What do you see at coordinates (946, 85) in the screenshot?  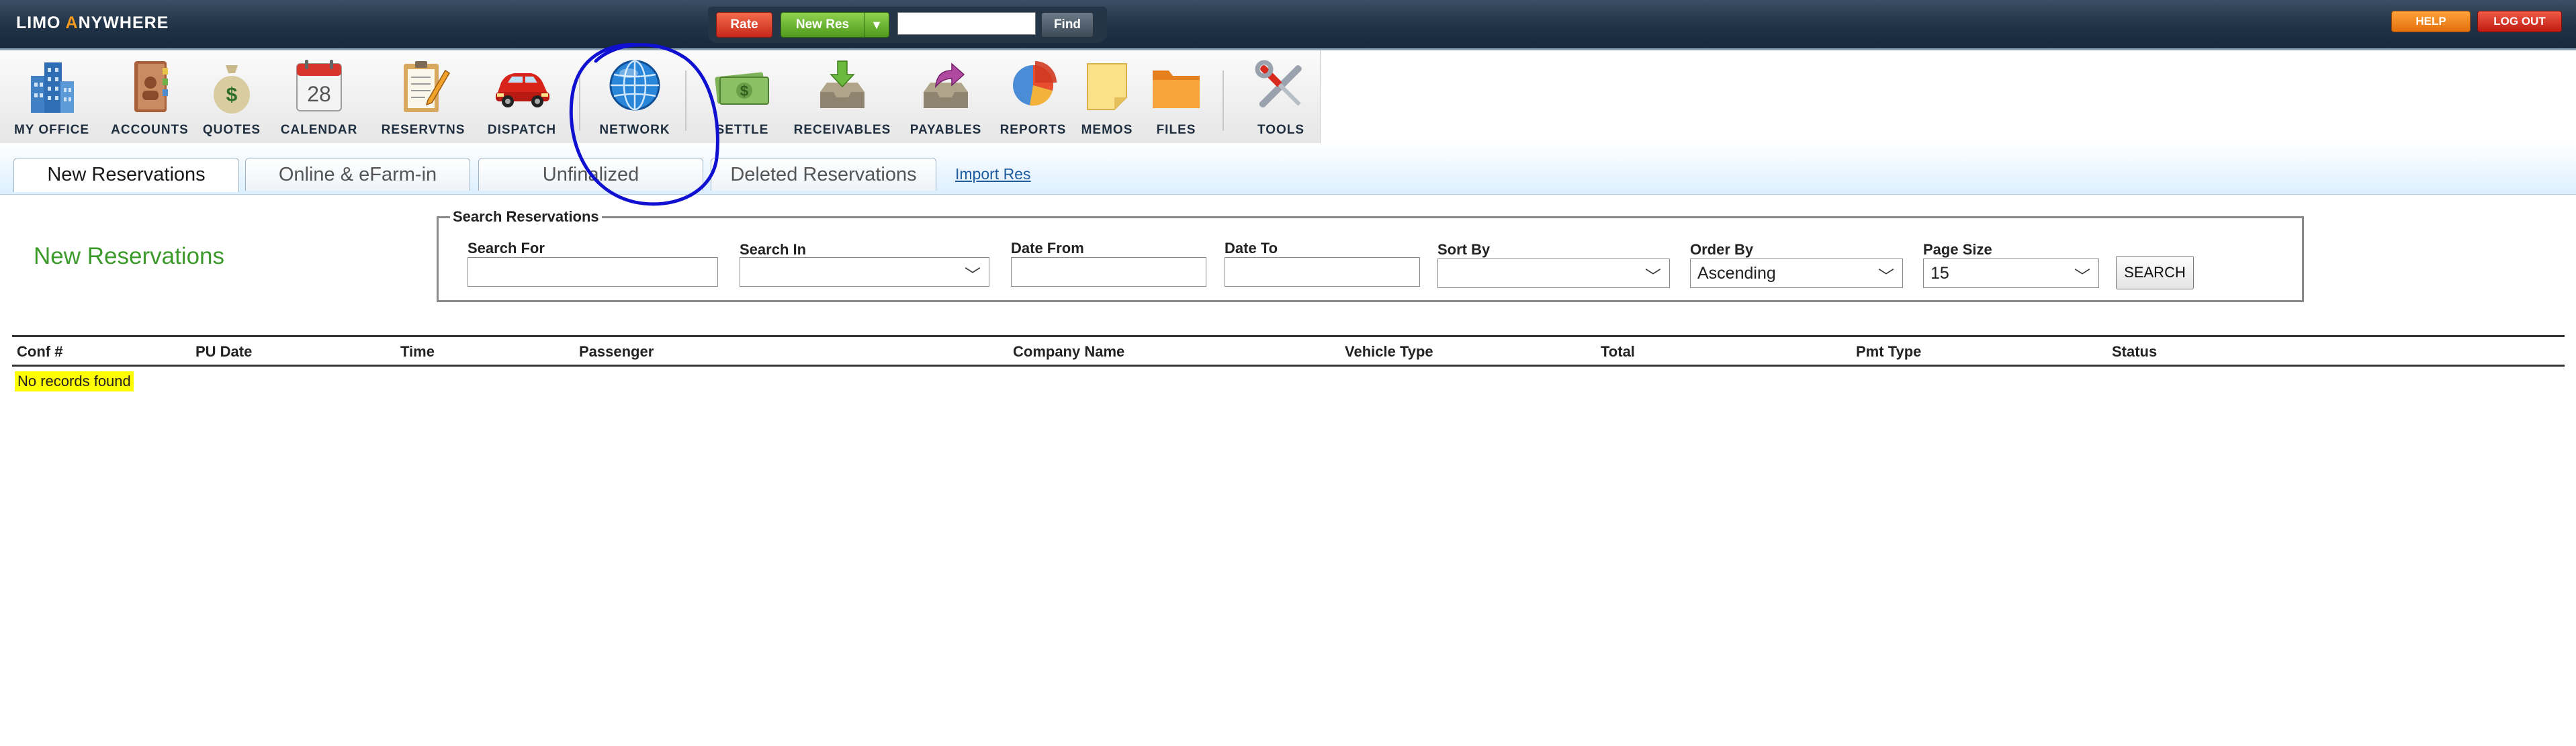 I see `outbox-arrow-icon` at bounding box center [946, 85].